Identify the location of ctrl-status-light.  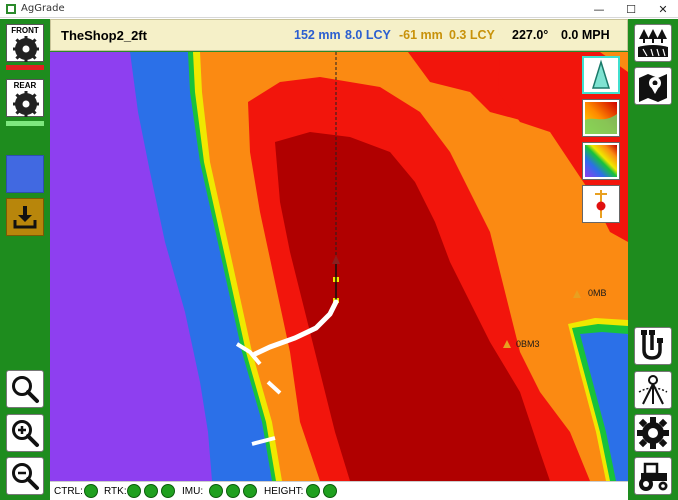
(91, 491).